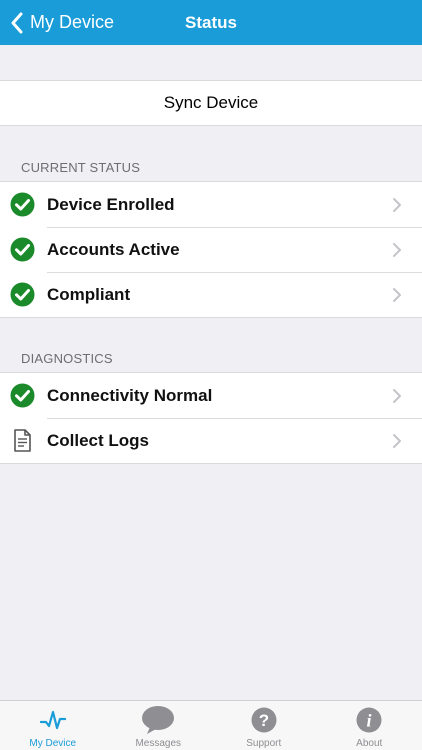 This screenshot has height=750, width=422. Describe the element at coordinates (89, 294) in the screenshot. I see `status-row-label: Compliant` at that location.